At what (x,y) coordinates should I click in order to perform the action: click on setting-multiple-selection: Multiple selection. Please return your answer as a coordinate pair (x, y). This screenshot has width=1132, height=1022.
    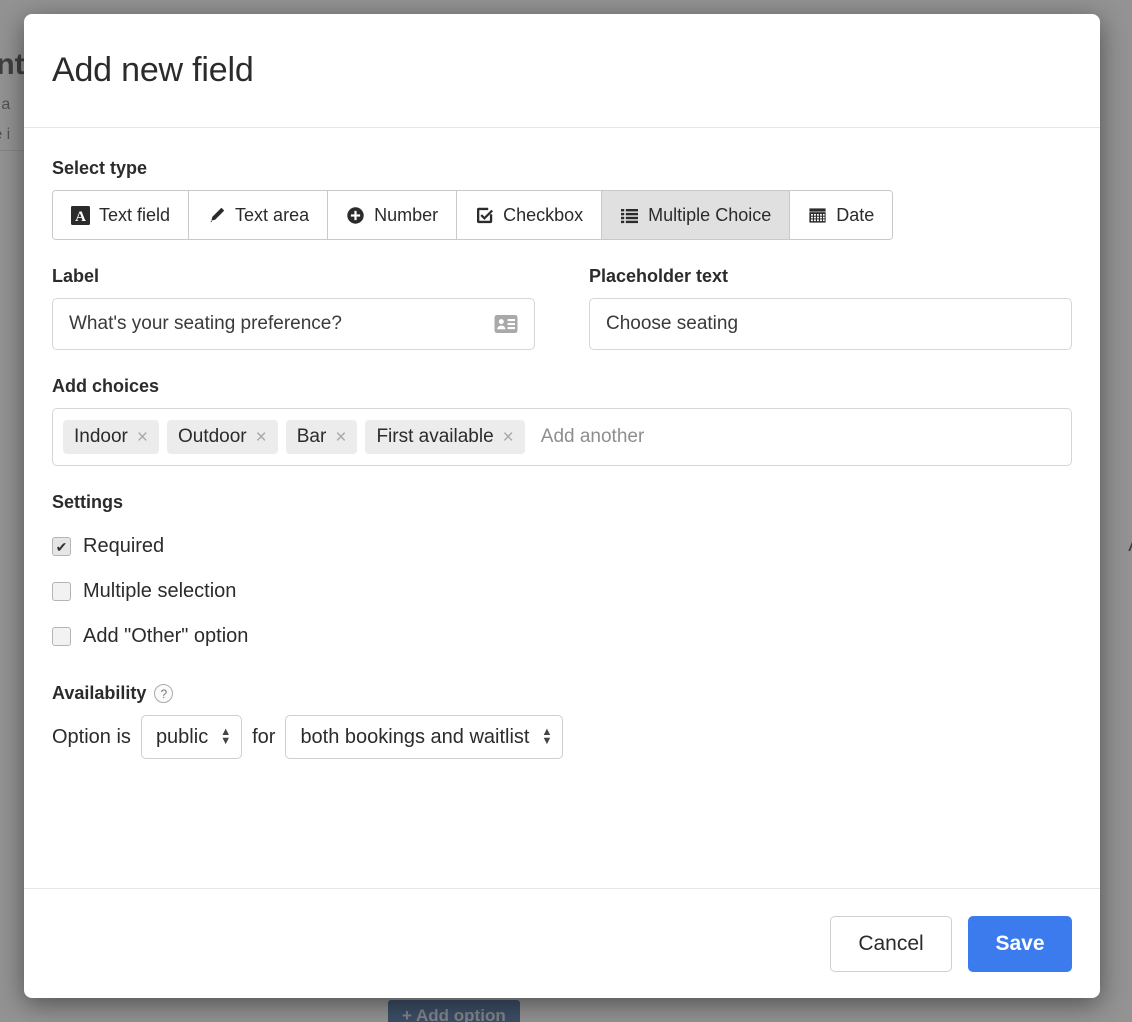
    Looking at the image, I should click on (562, 591).